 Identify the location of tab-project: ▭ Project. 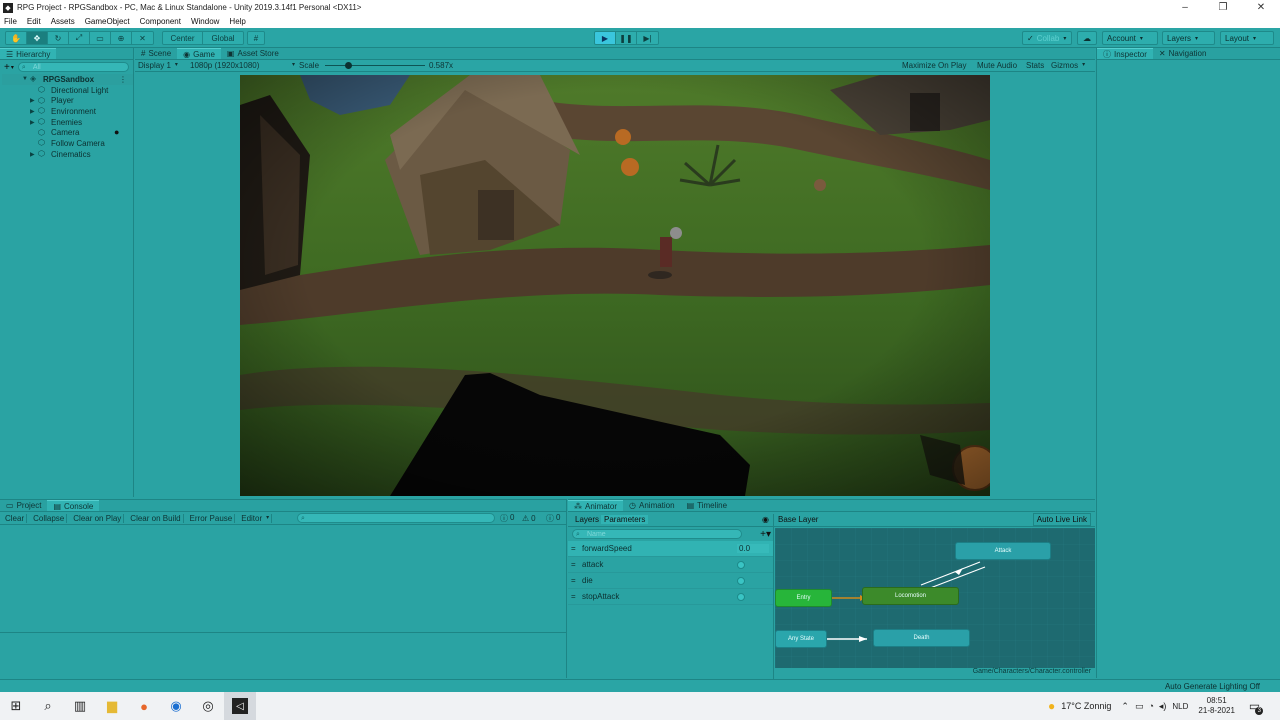
(23, 505).